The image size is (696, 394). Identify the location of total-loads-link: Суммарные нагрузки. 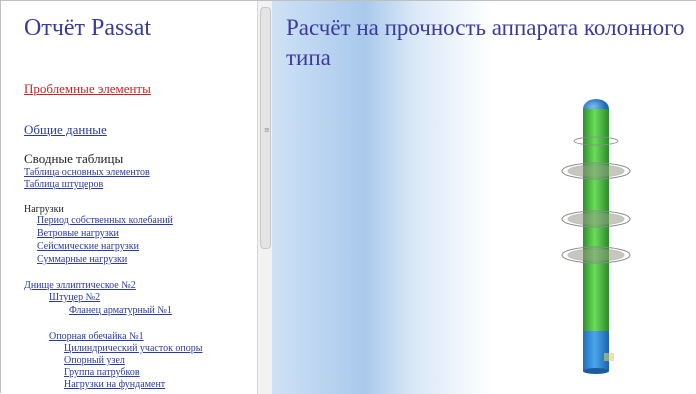
(82, 259).